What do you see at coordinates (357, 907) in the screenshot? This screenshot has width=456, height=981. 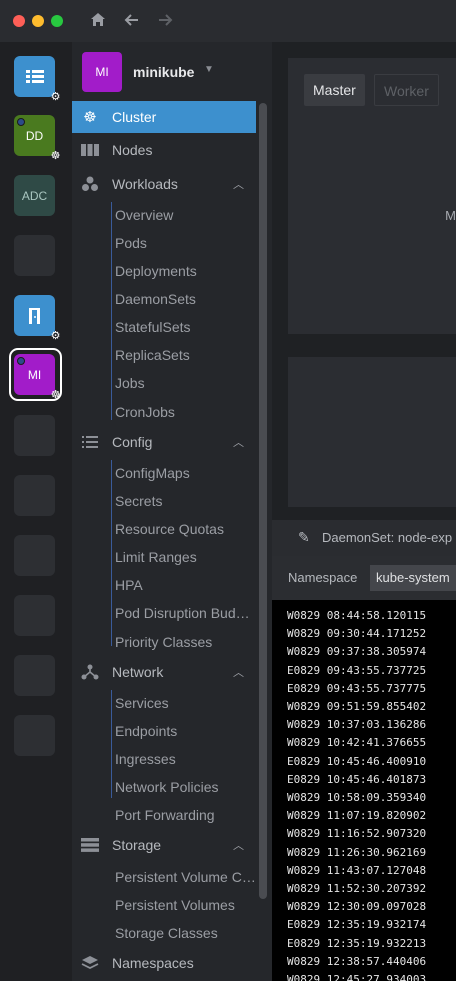 I see `log-line: W0829 12:30:09.097028` at bounding box center [357, 907].